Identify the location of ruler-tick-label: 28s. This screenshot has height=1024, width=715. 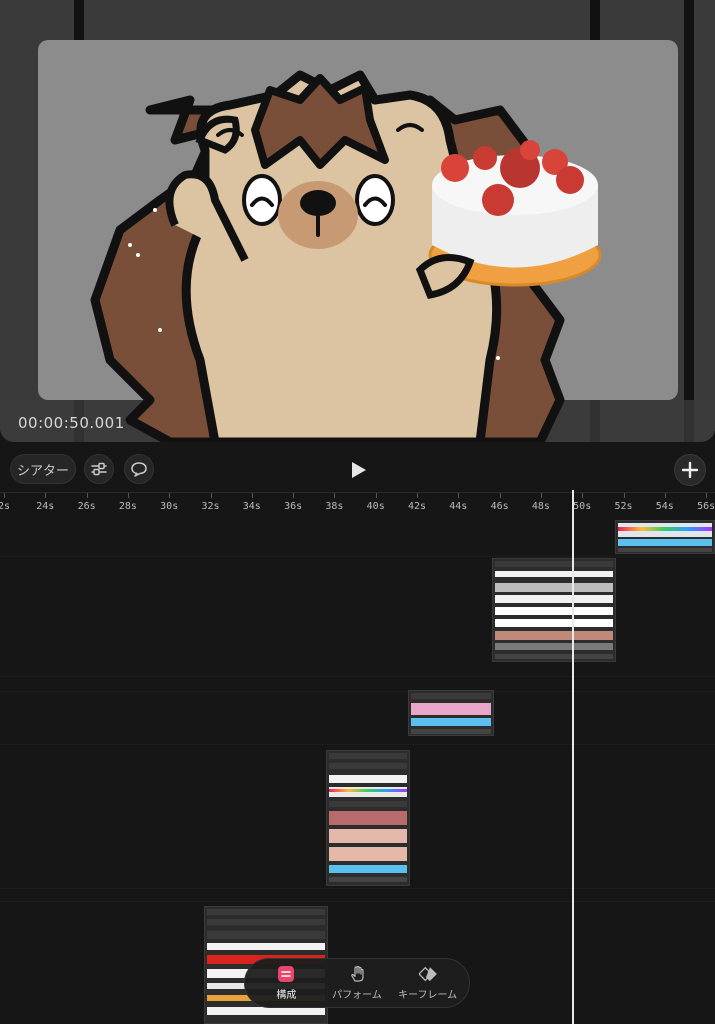
(127, 506).